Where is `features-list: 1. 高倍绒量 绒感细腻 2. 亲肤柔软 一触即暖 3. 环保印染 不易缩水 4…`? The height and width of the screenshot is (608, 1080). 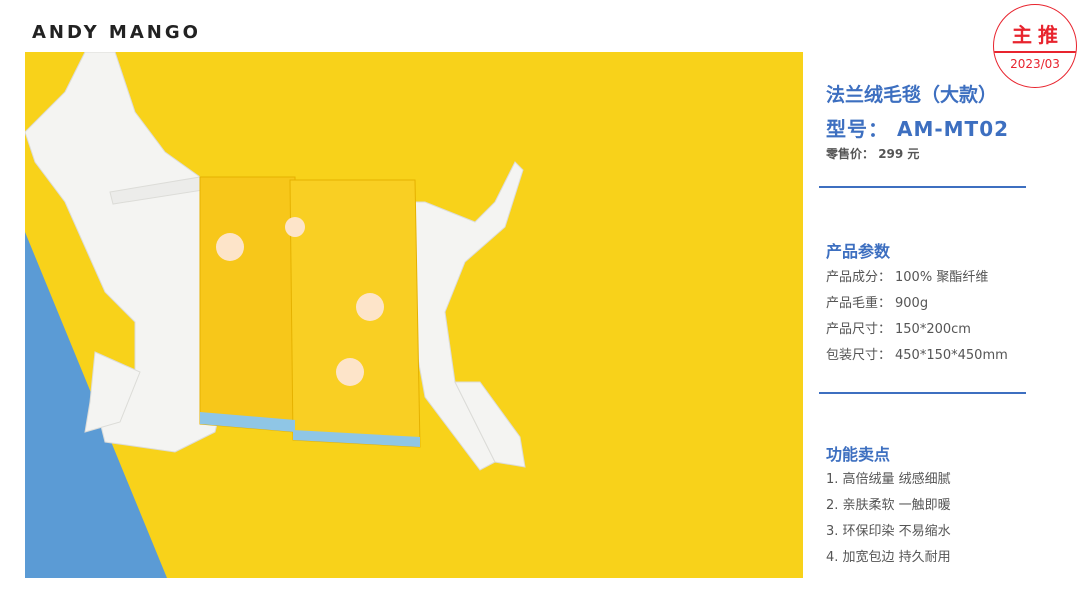
features-list: 1. 高倍绒量 绒感细腻 2. 亲肤柔软 一触即暖 3. 环保印染 不易缩水 4… is located at coordinates (888, 522).